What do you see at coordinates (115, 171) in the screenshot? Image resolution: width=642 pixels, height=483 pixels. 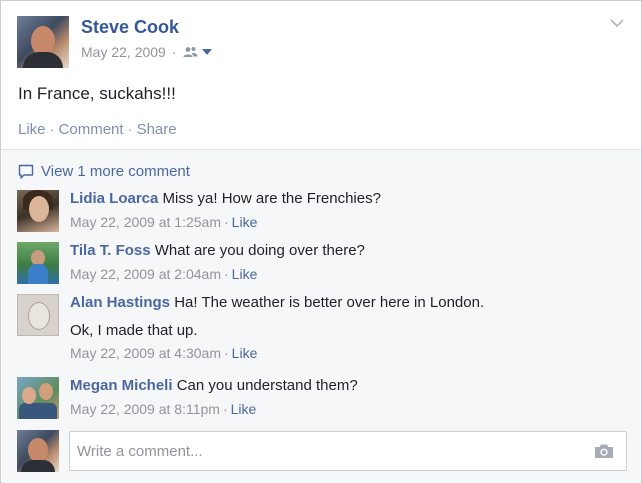 I see `view-more-label: View 1 more comment` at bounding box center [115, 171].